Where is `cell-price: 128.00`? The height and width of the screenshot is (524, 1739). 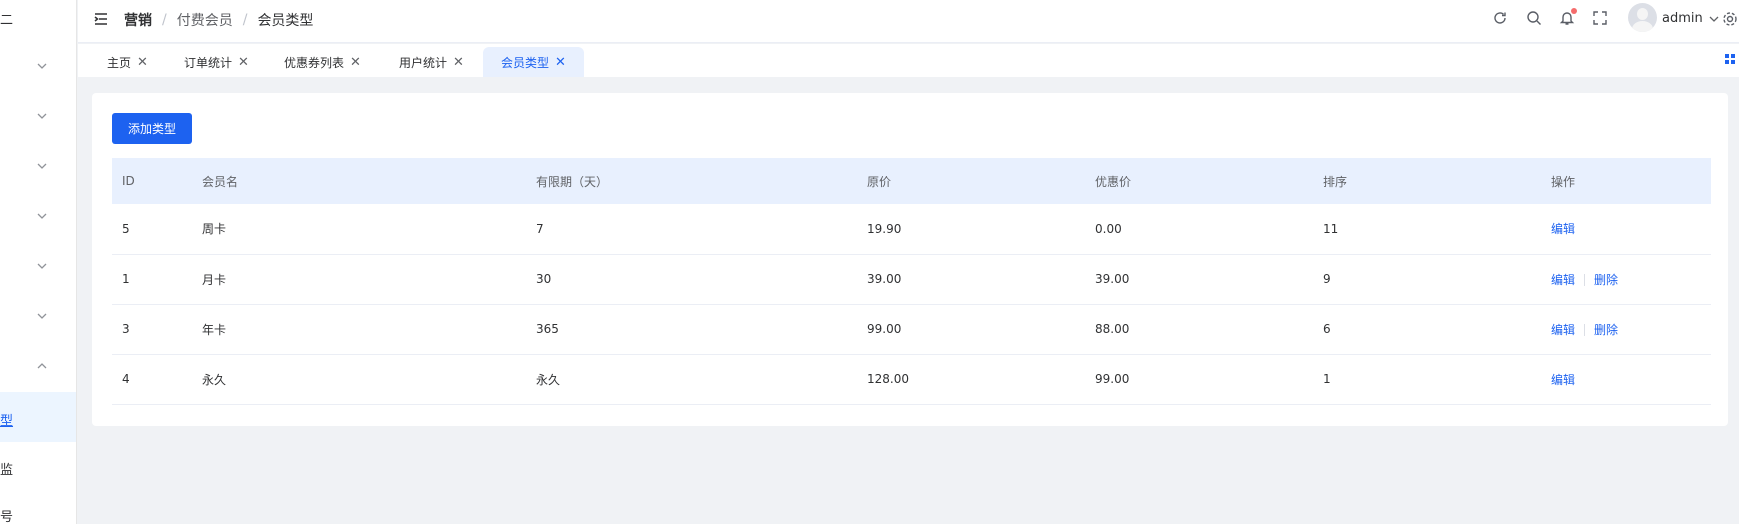 cell-price: 128.00 is located at coordinates (888, 379).